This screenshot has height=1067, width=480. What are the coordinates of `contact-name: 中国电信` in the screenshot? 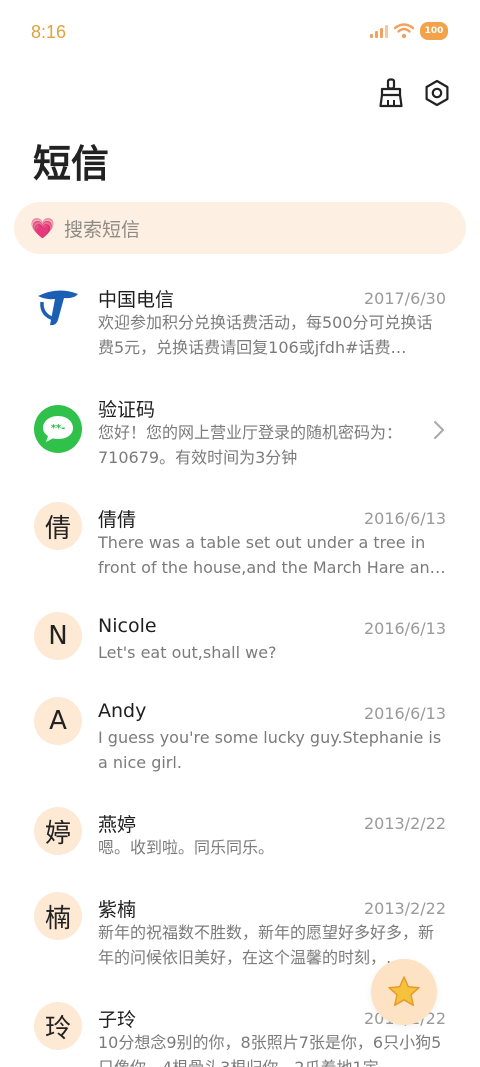 It's located at (136, 300).